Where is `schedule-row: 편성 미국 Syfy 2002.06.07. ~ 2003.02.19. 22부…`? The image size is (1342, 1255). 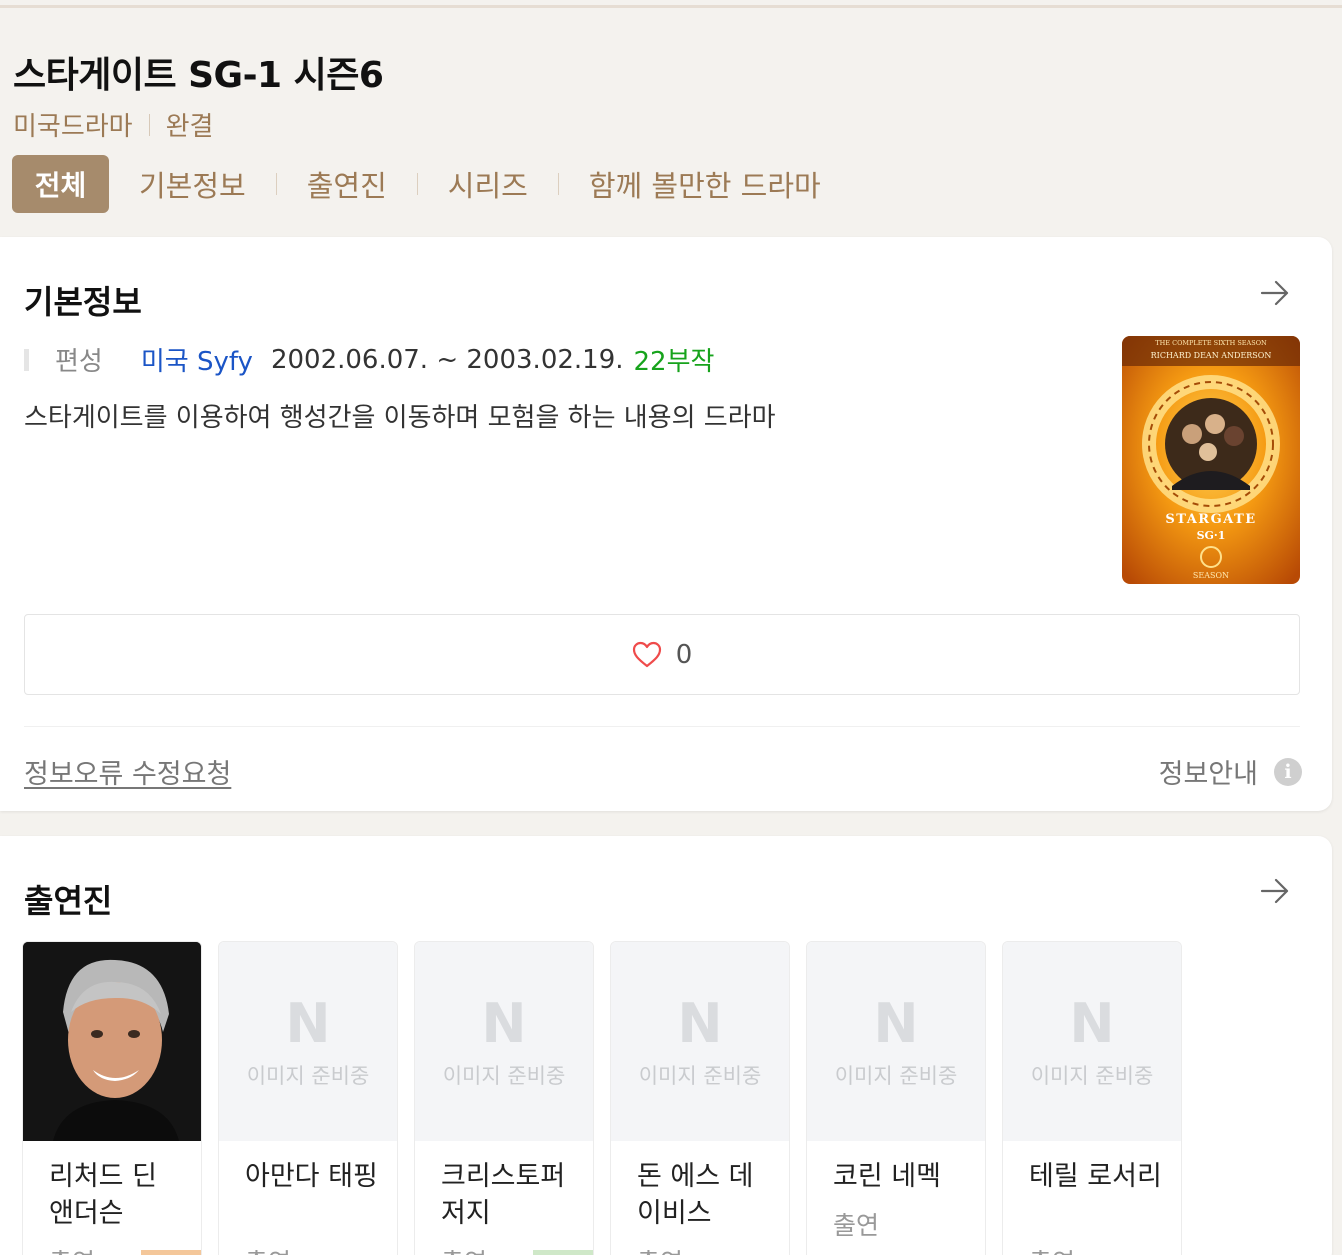
schedule-row: 편성 미국 Syfy 2002.06.07. ~ 2003.02.19. 22부… is located at coordinates (369, 359).